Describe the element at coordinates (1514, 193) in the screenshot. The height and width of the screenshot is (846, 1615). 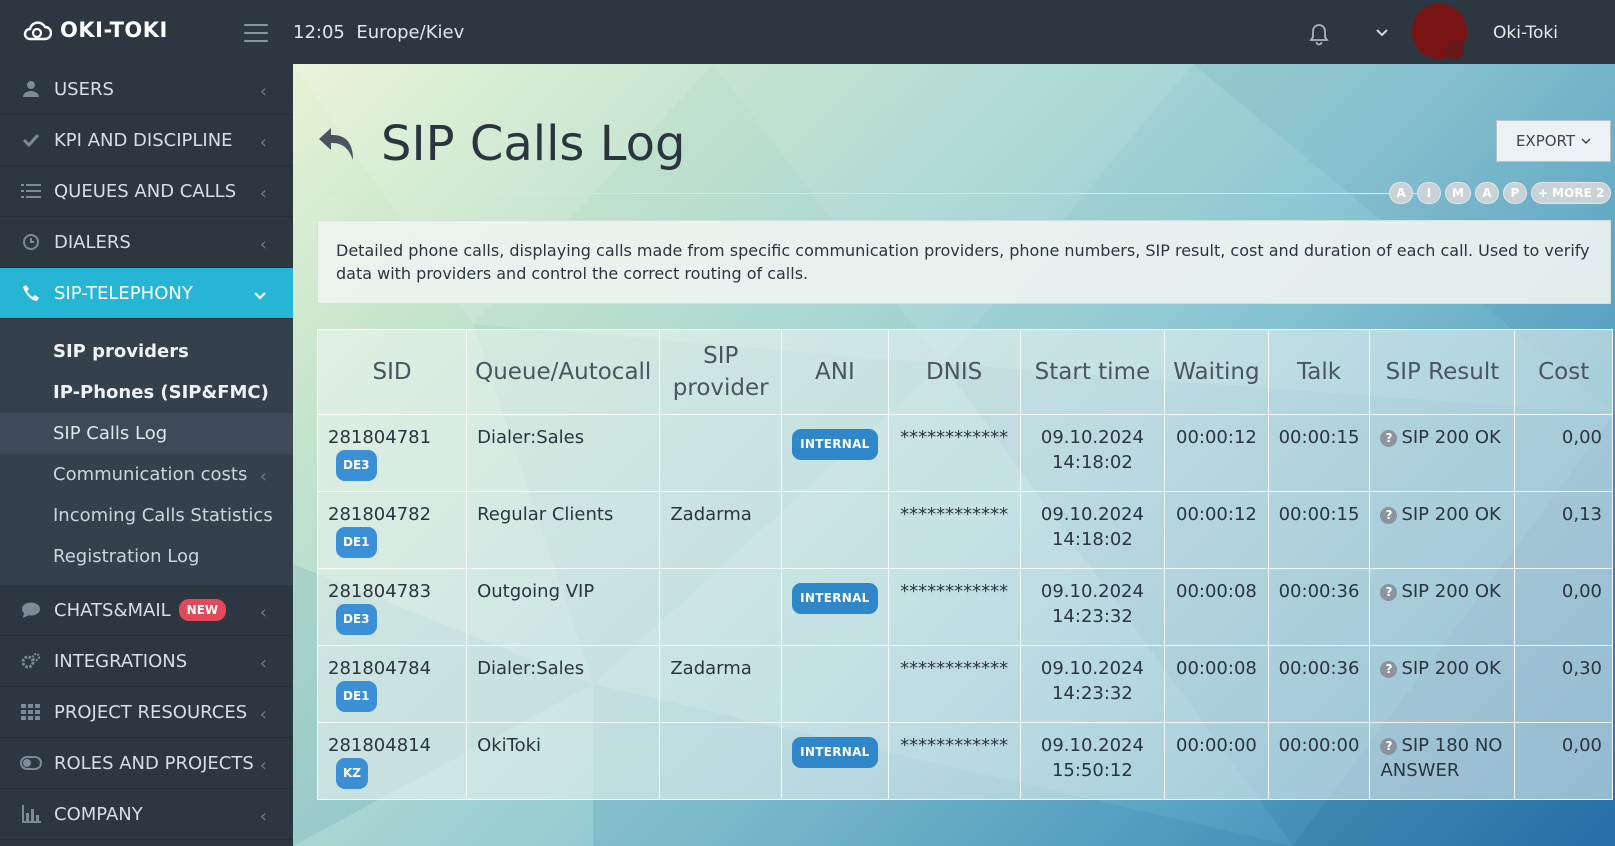
I see `project-tag: P` at that location.